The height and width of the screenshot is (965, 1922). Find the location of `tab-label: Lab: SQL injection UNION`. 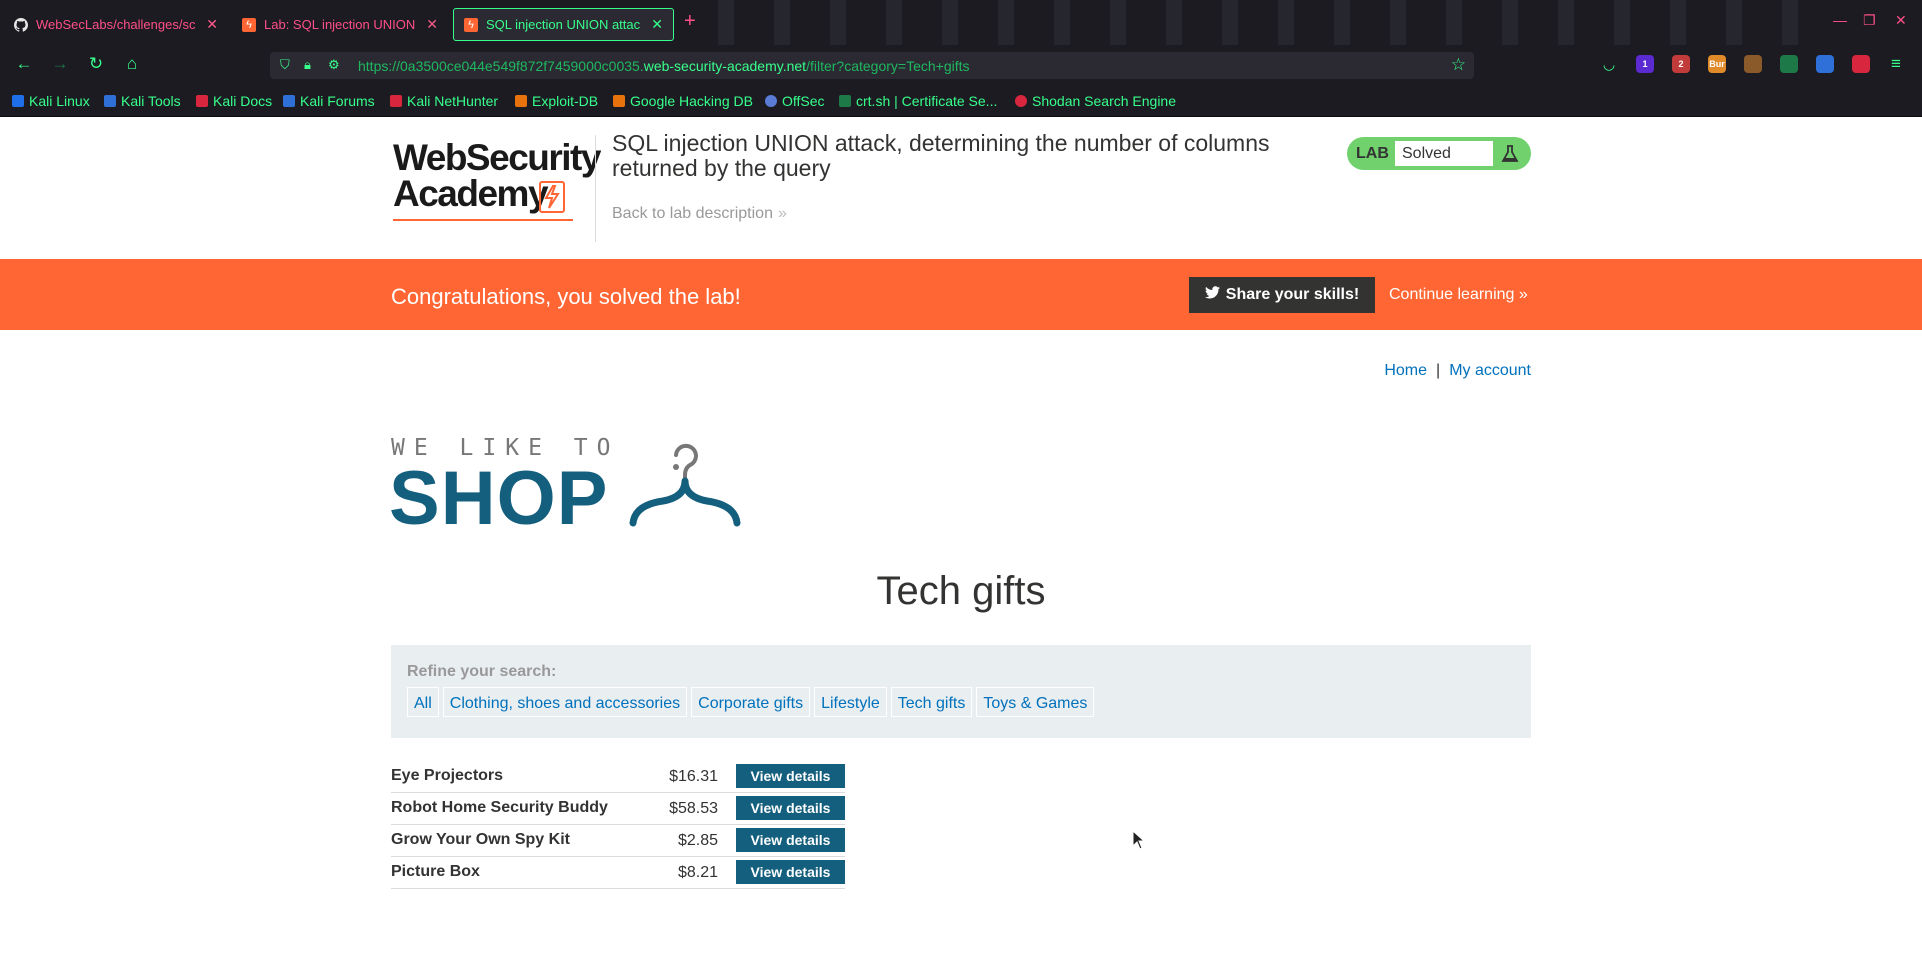

tab-label: Lab: SQL injection UNION is located at coordinates (340, 24).